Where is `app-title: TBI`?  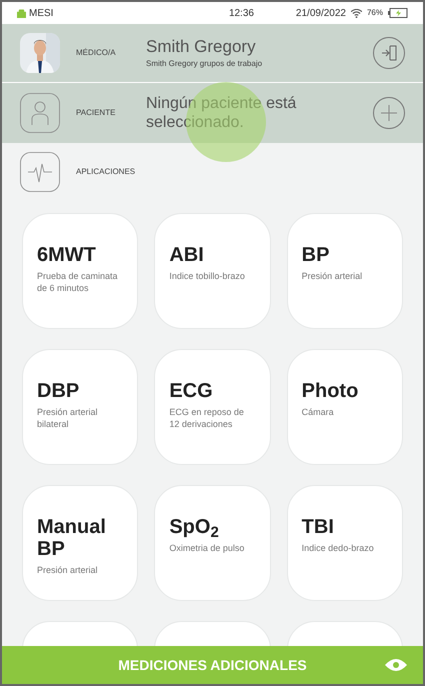 app-title: TBI is located at coordinates (318, 527).